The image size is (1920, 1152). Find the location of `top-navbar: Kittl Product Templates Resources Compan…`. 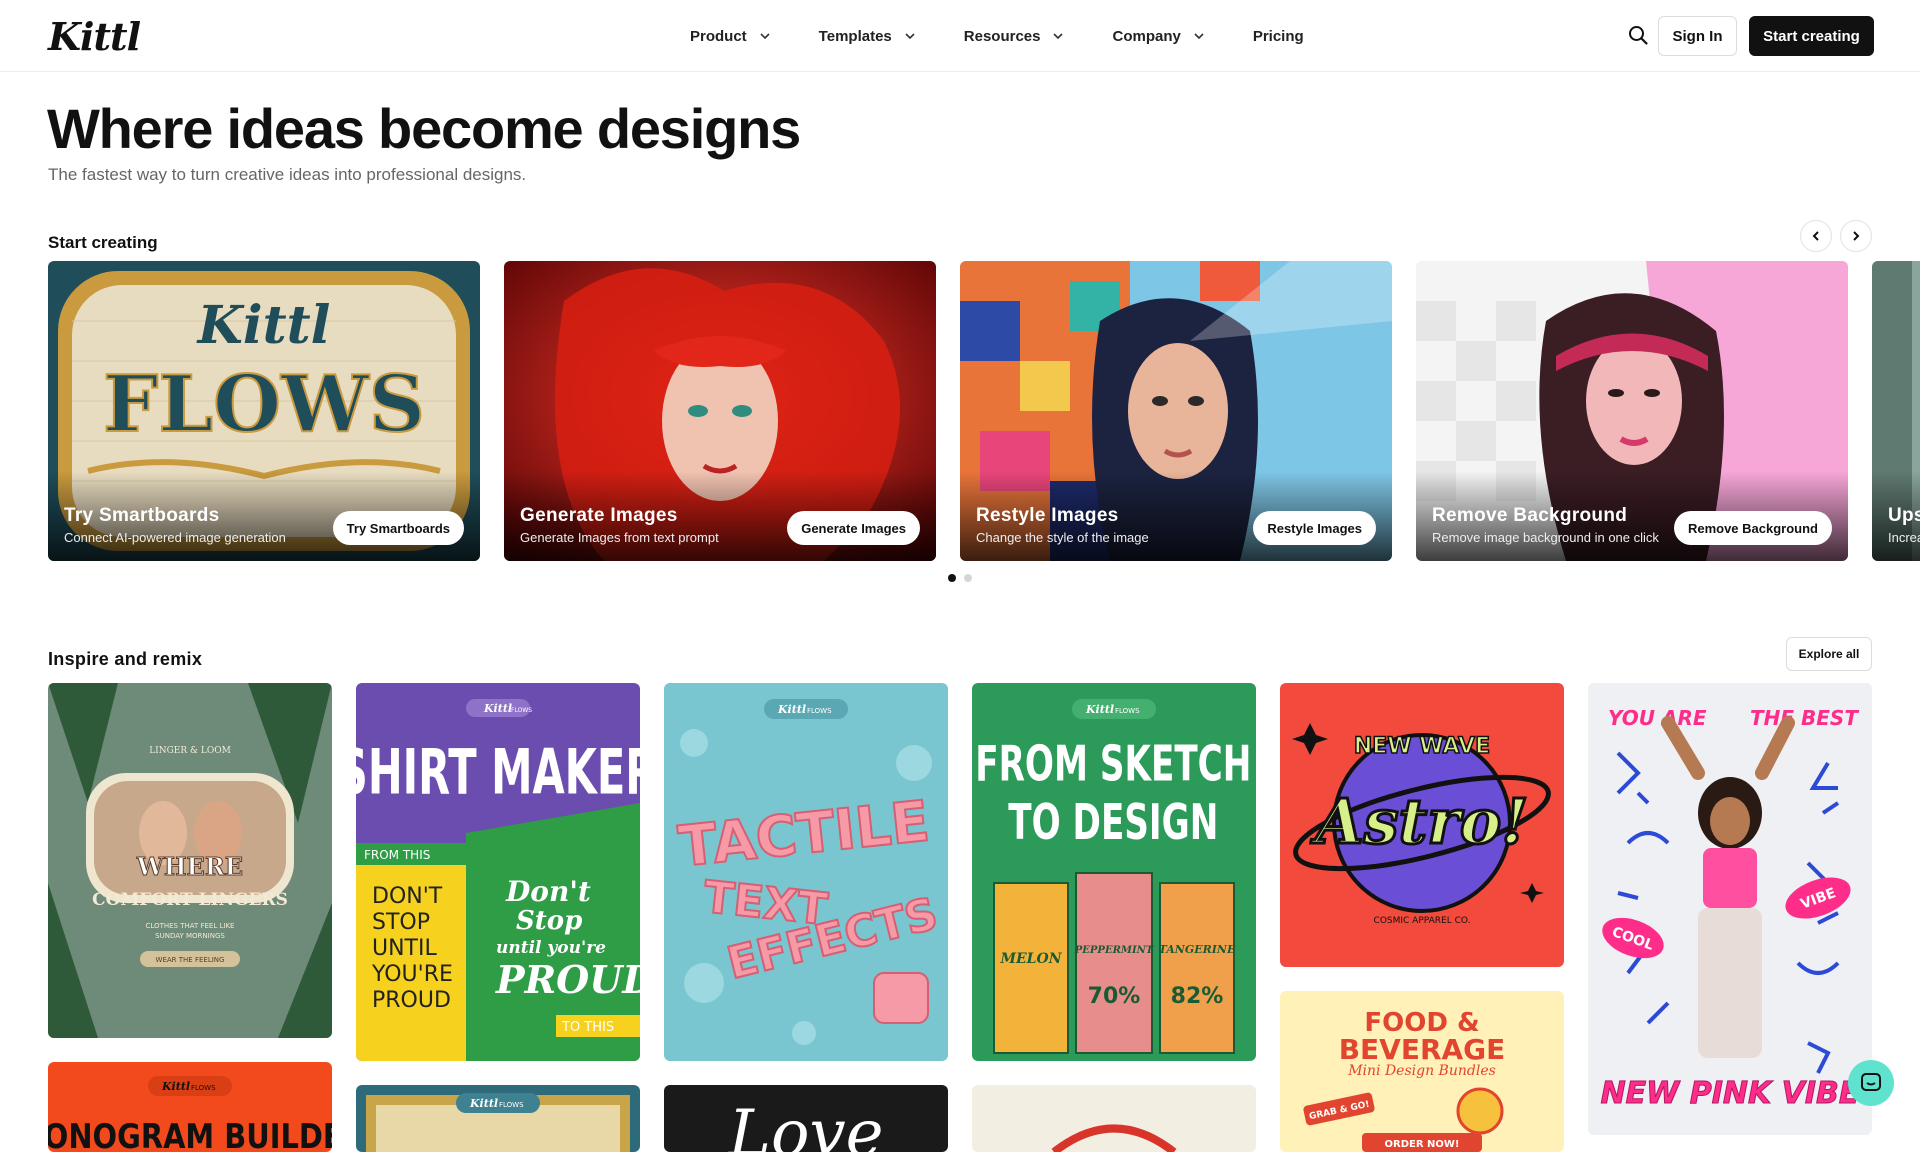

top-navbar: Kittl Product Templates Resources Compan… is located at coordinates (960, 36).